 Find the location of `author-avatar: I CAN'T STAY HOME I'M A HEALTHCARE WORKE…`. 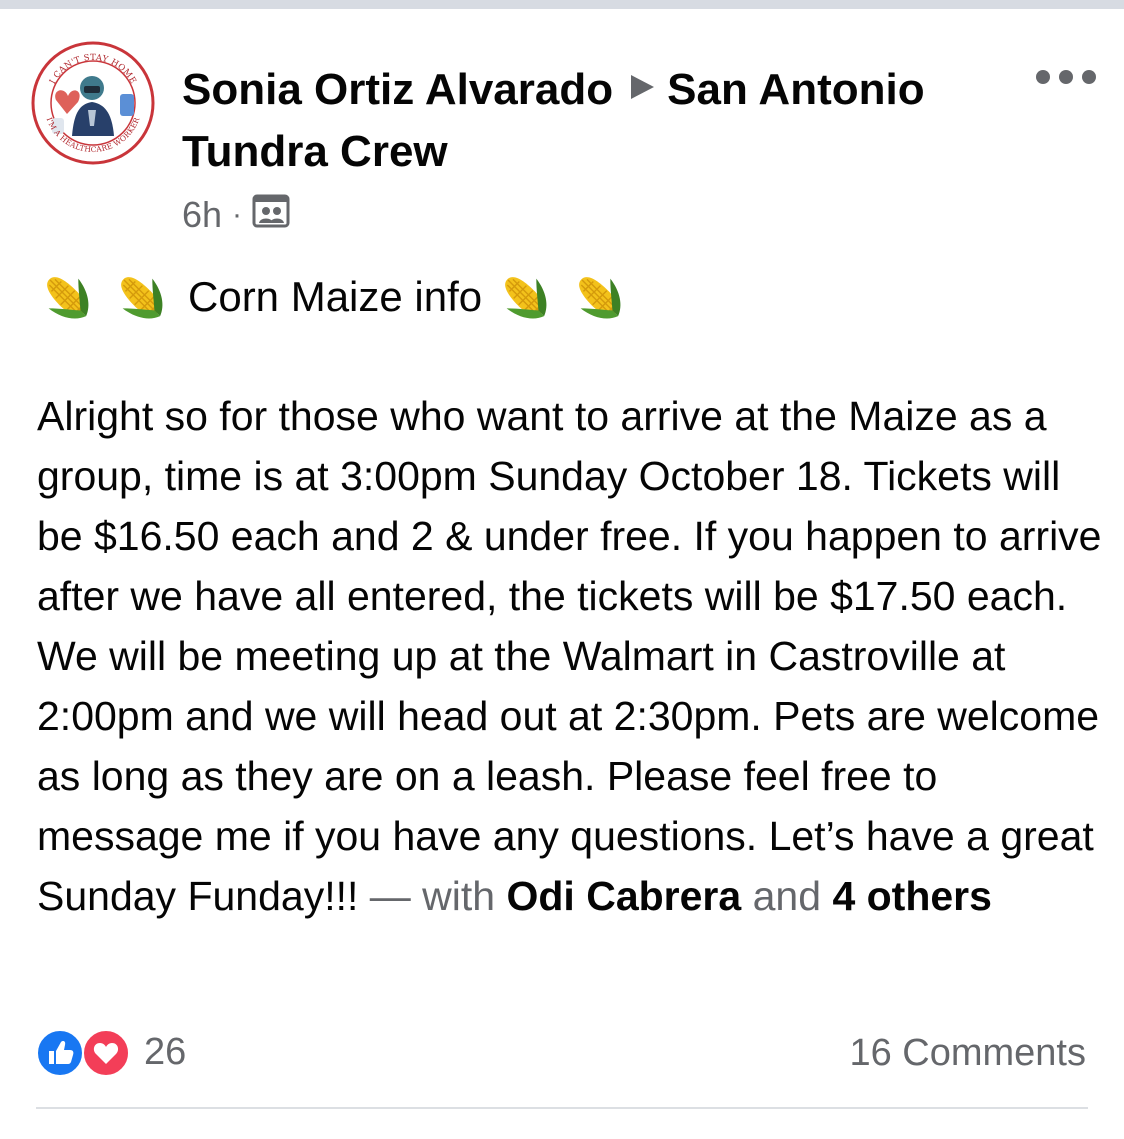

author-avatar: I CAN'T STAY HOME I'M A HEALTHCARE WORKE… is located at coordinates (93, 103).